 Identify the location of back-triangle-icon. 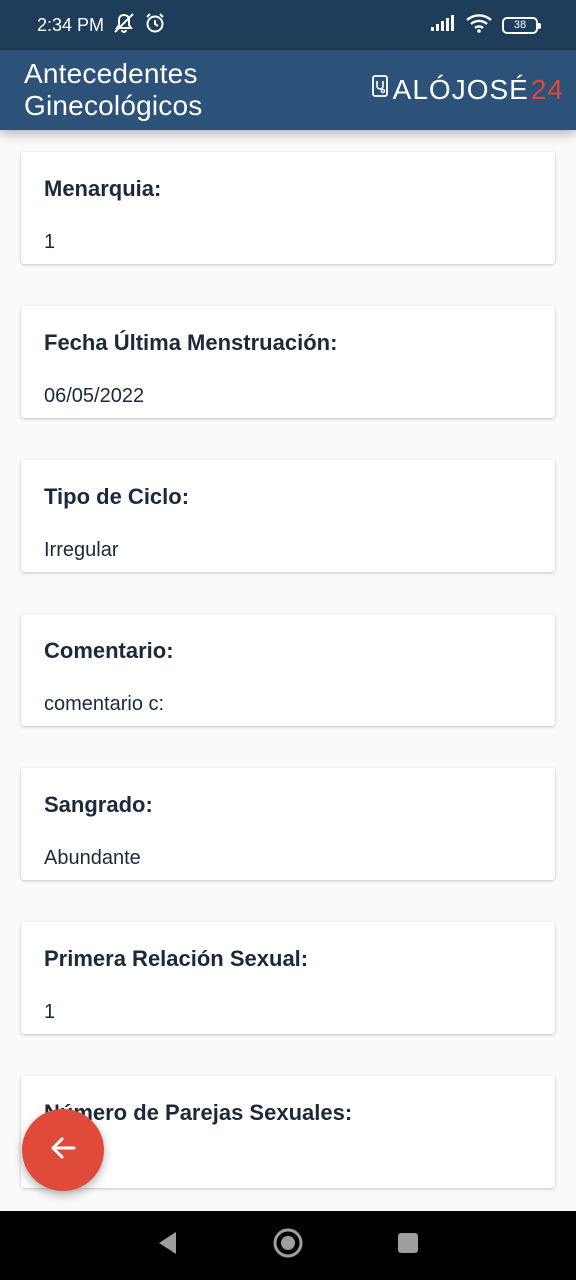
(168, 1245).